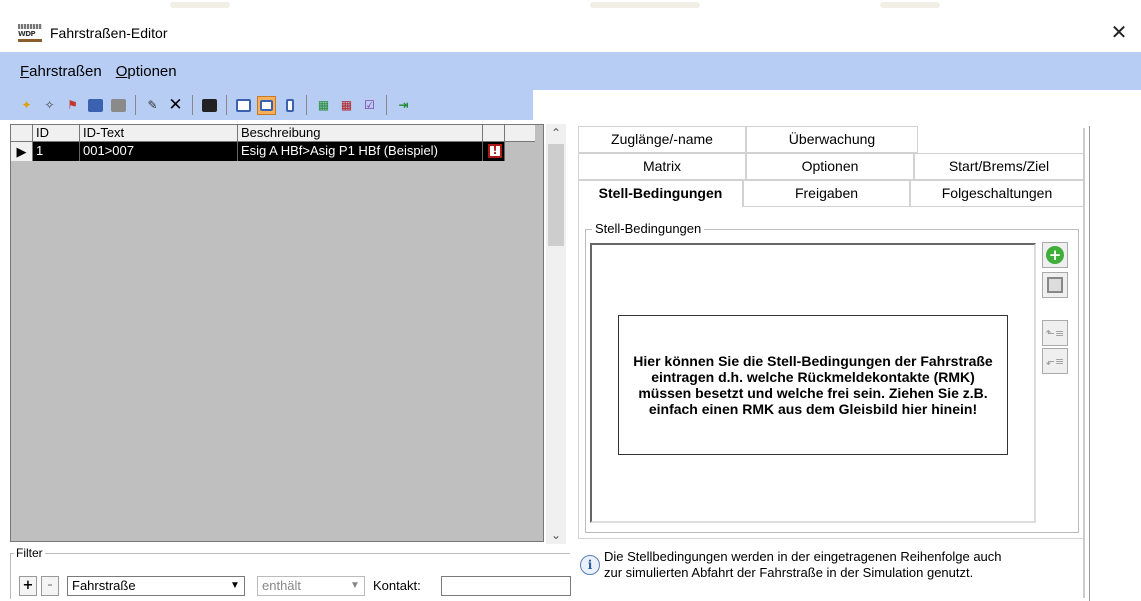  Describe the element at coordinates (360, 151) in the screenshot. I see `cell-description: Esig A HBf>Asig P1 HBf (Beispiel)` at that location.